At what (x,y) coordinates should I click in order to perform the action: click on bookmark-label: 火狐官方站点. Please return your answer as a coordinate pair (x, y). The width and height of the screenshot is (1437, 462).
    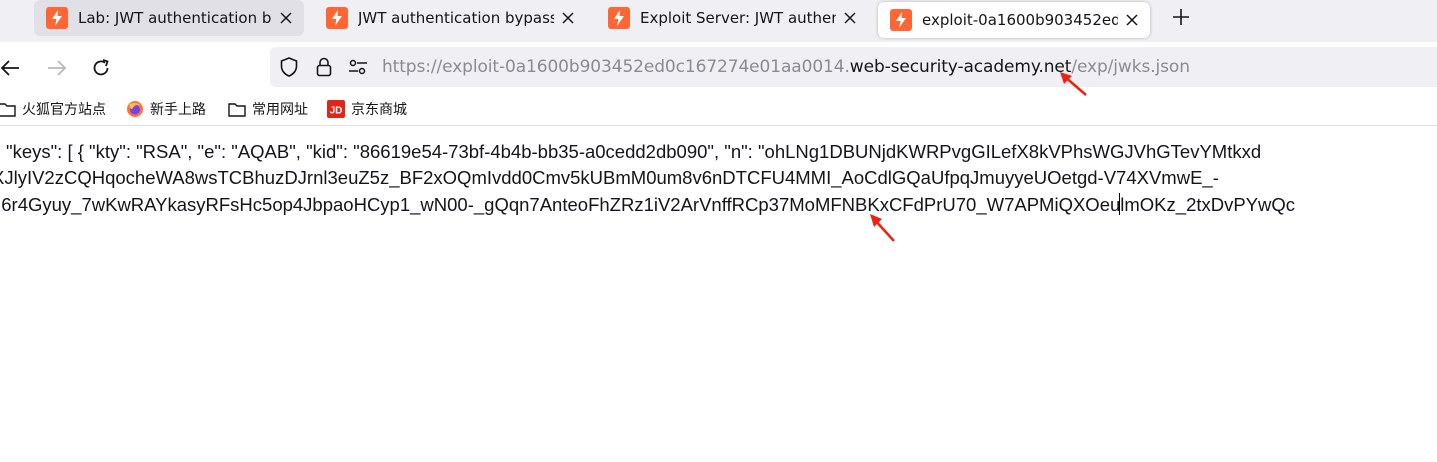
    Looking at the image, I should click on (64, 110).